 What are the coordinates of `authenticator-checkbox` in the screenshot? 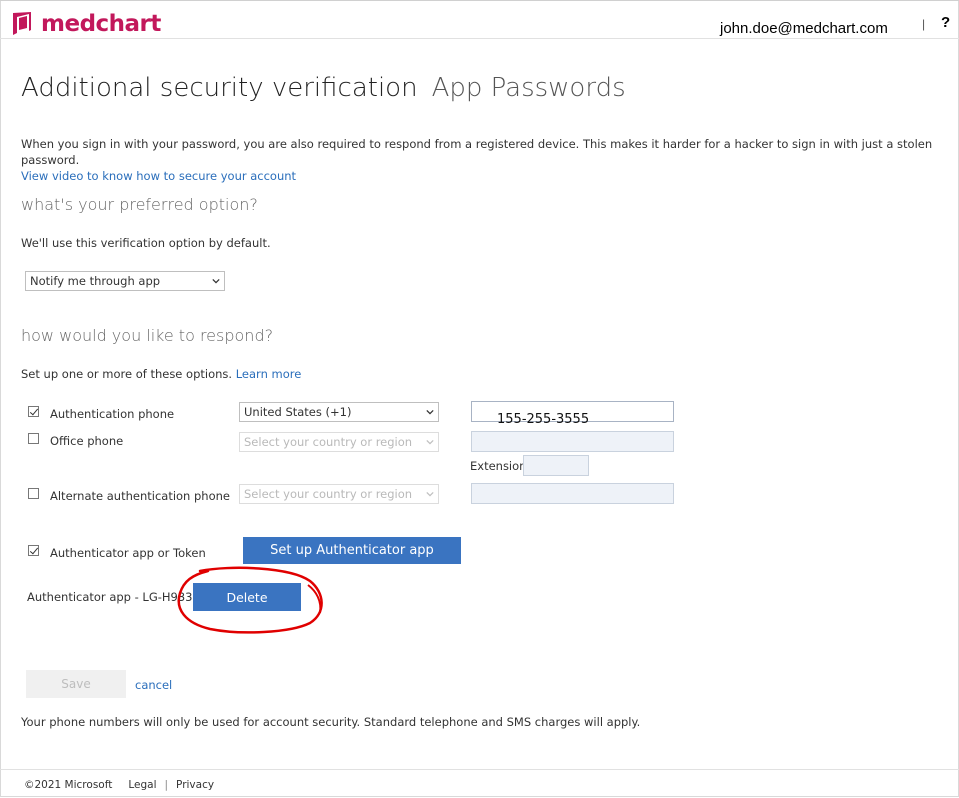 It's located at (33, 550).